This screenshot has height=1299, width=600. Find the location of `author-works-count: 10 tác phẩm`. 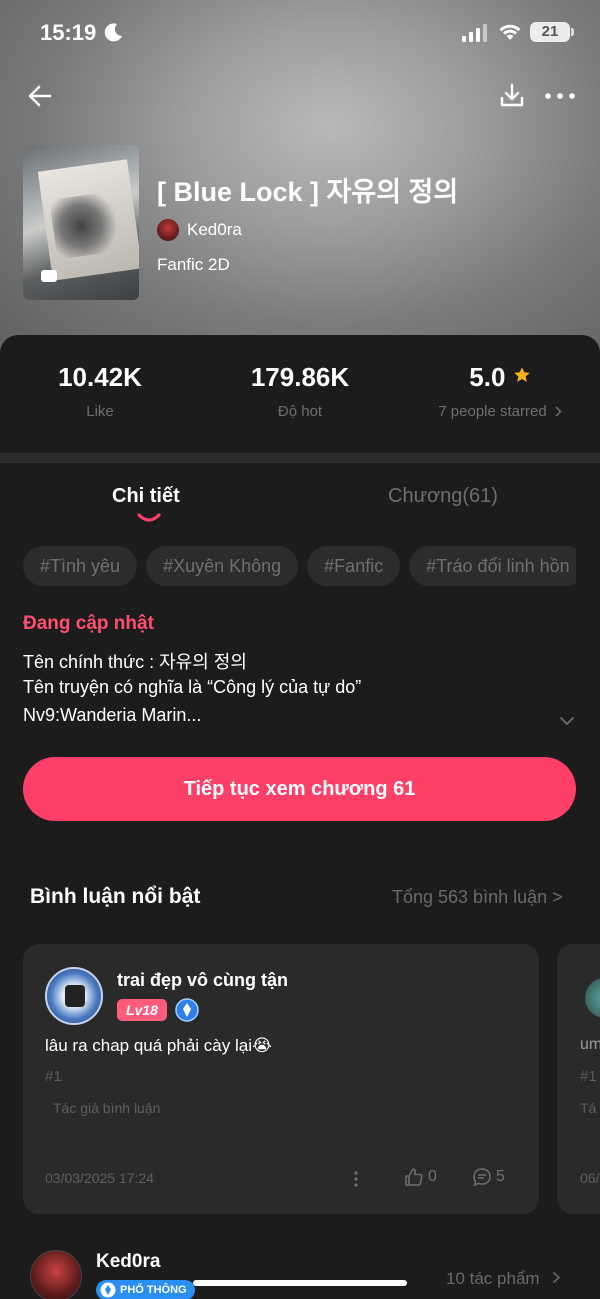

author-works-count: 10 tác phẩm is located at coordinates (493, 1278).